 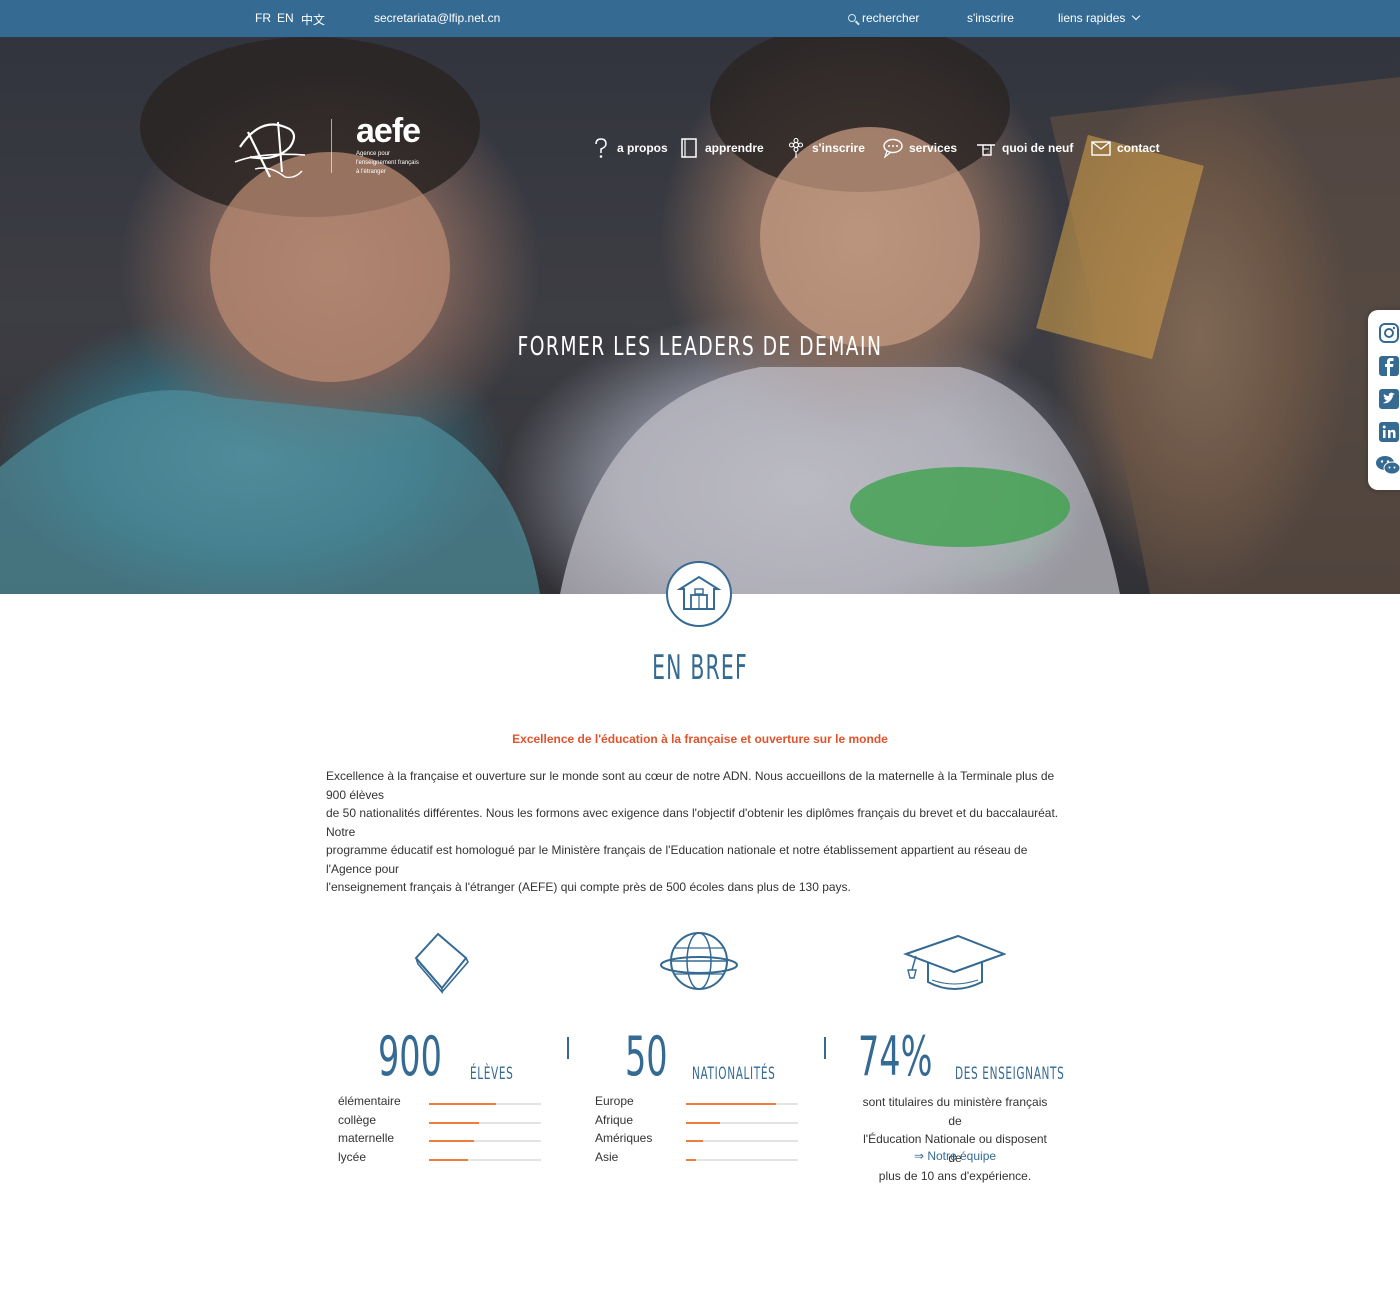 I want to click on breakdown-row: élémentaire, so click(x=440, y=1103).